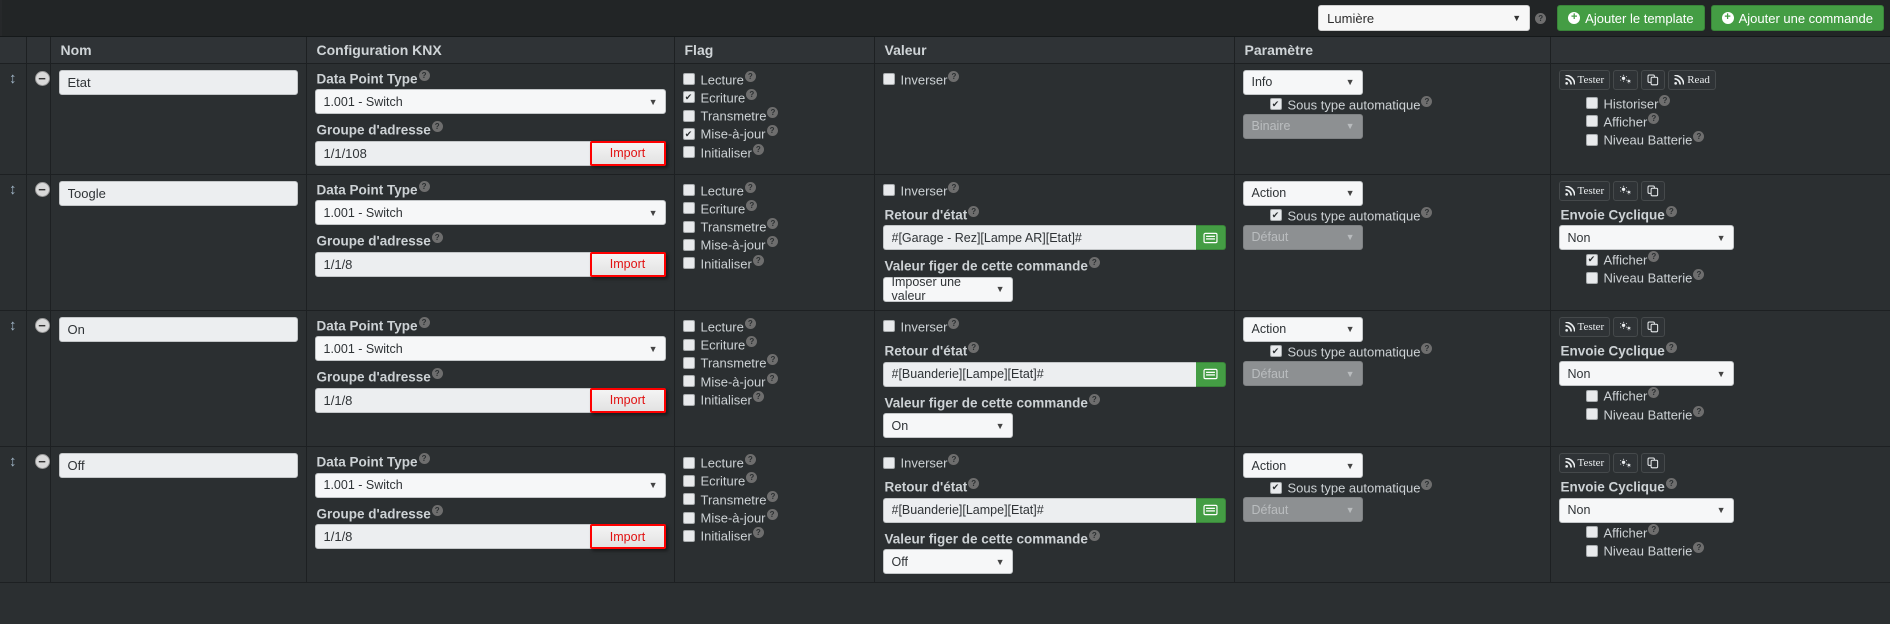 The width and height of the screenshot is (1890, 624). What do you see at coordinates (947, 426) in the screenshot?
I see `valeur-figer-select: On ▼` at bounding box center [947, 426].